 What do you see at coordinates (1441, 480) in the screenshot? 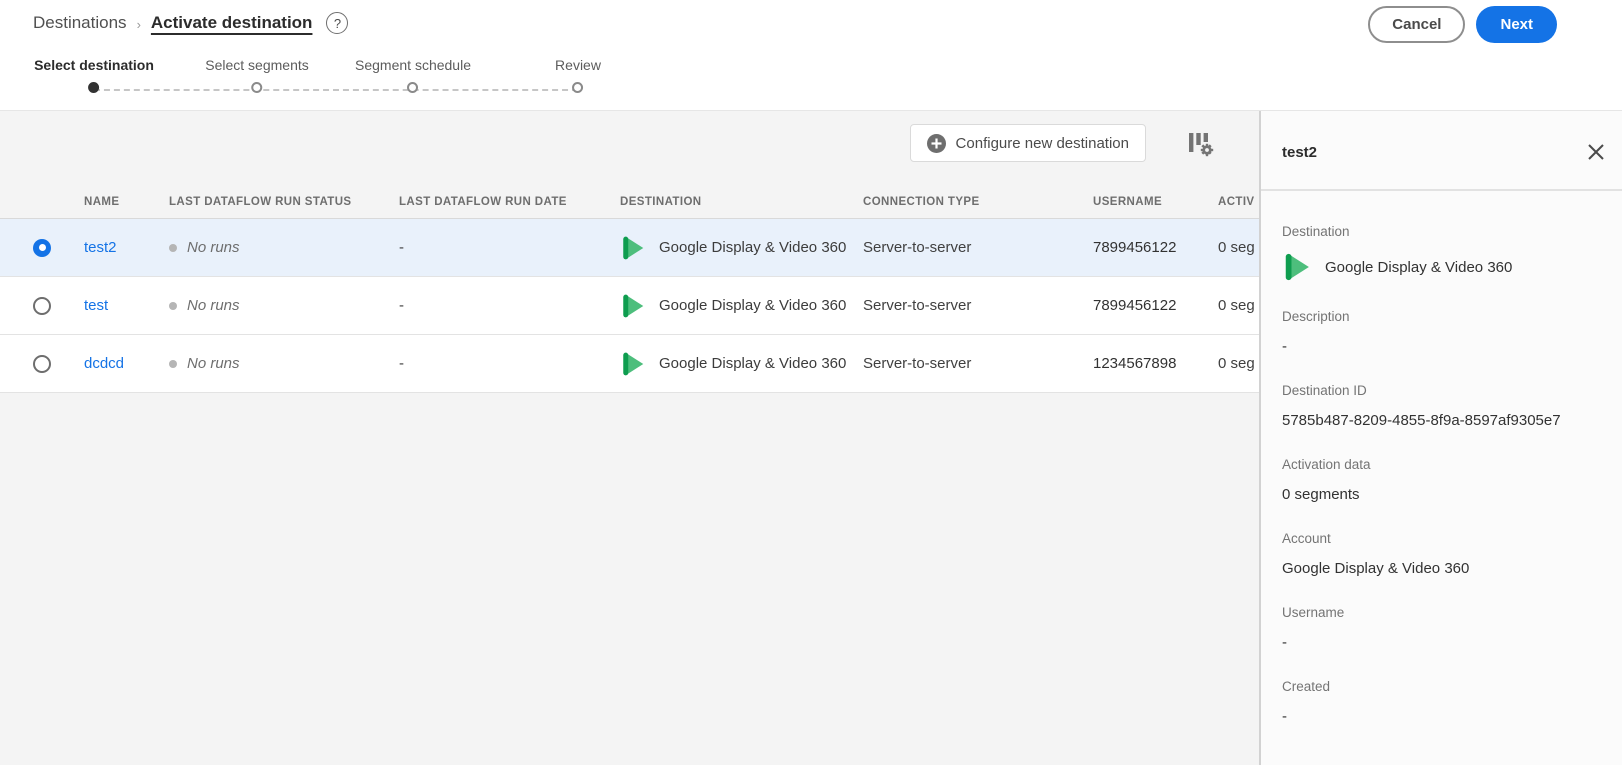
I see `field-activation-data: Activation data 0 segments` at bounding box center [1441, 480].